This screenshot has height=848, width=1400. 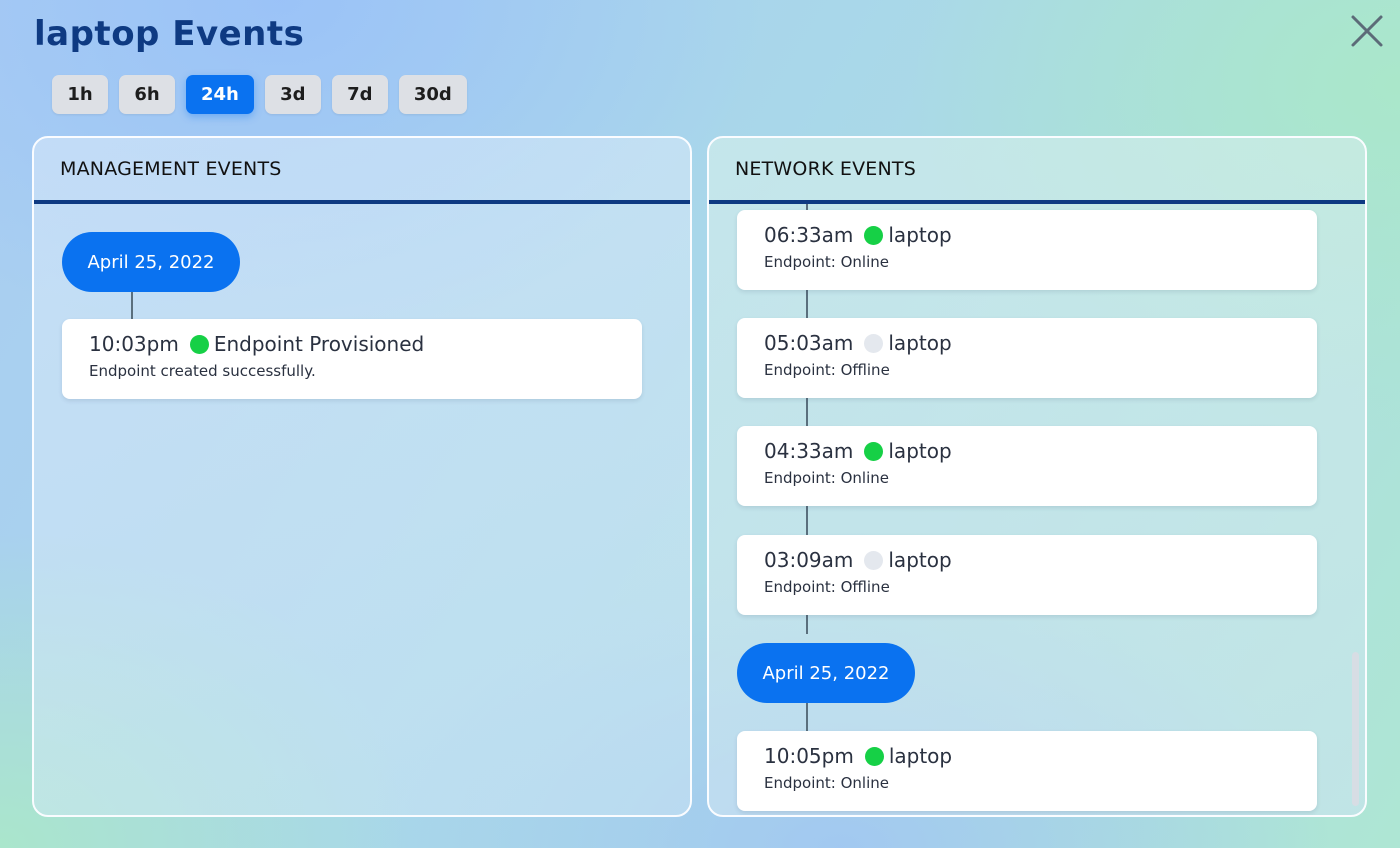 I want to click on event-time: 05:03am, so click(x=809, y=343).